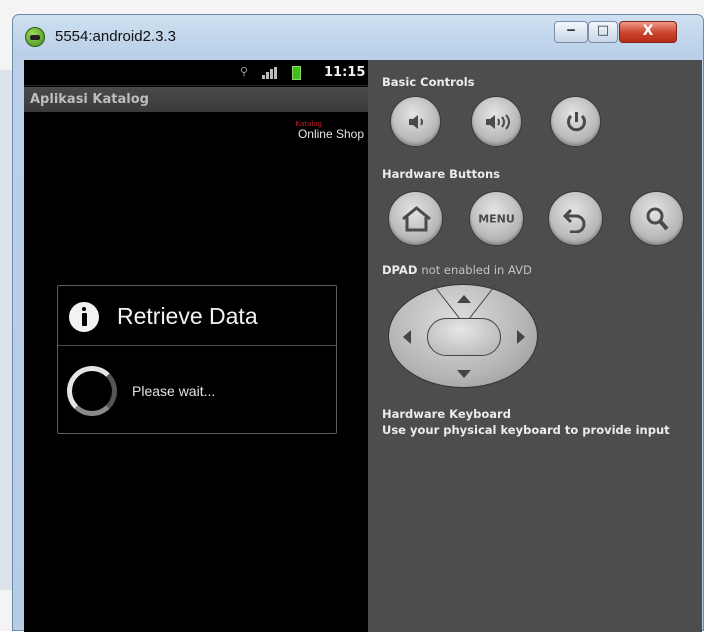 This screenshot has width=704, height=632. What do you see at coordinates (464, 299) in the screenshot?
I see `dpad-up-icon` at bounding box center [464, 299].